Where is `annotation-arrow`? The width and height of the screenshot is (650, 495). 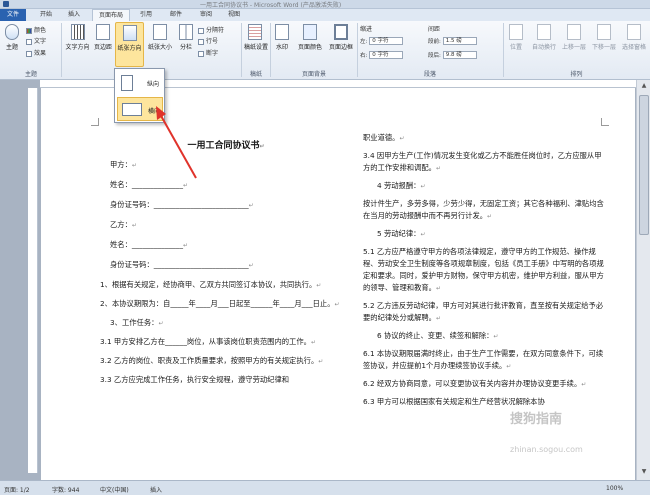
annotation-arrow is located at coordinates (176, 142).